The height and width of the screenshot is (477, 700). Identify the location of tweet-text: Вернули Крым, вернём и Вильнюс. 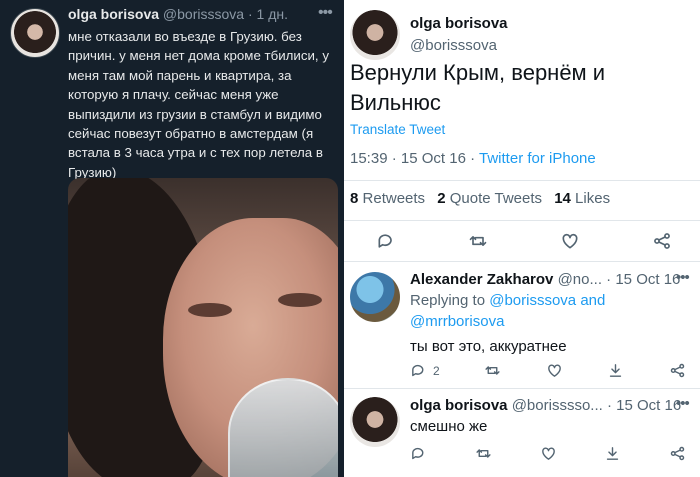
(478, 87).